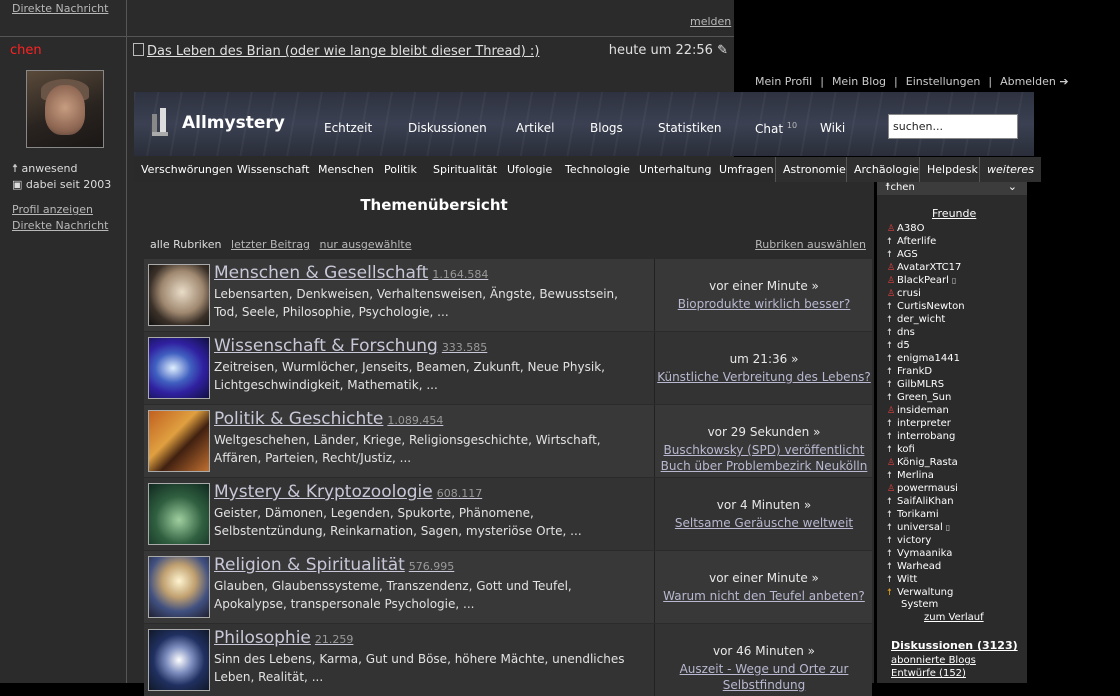 The image size is (1120, 696). What do you see at coordinates (346, 169) in the screenshot?
I see `subnav-menschen: Menschen` at bounding box center [346, 169].